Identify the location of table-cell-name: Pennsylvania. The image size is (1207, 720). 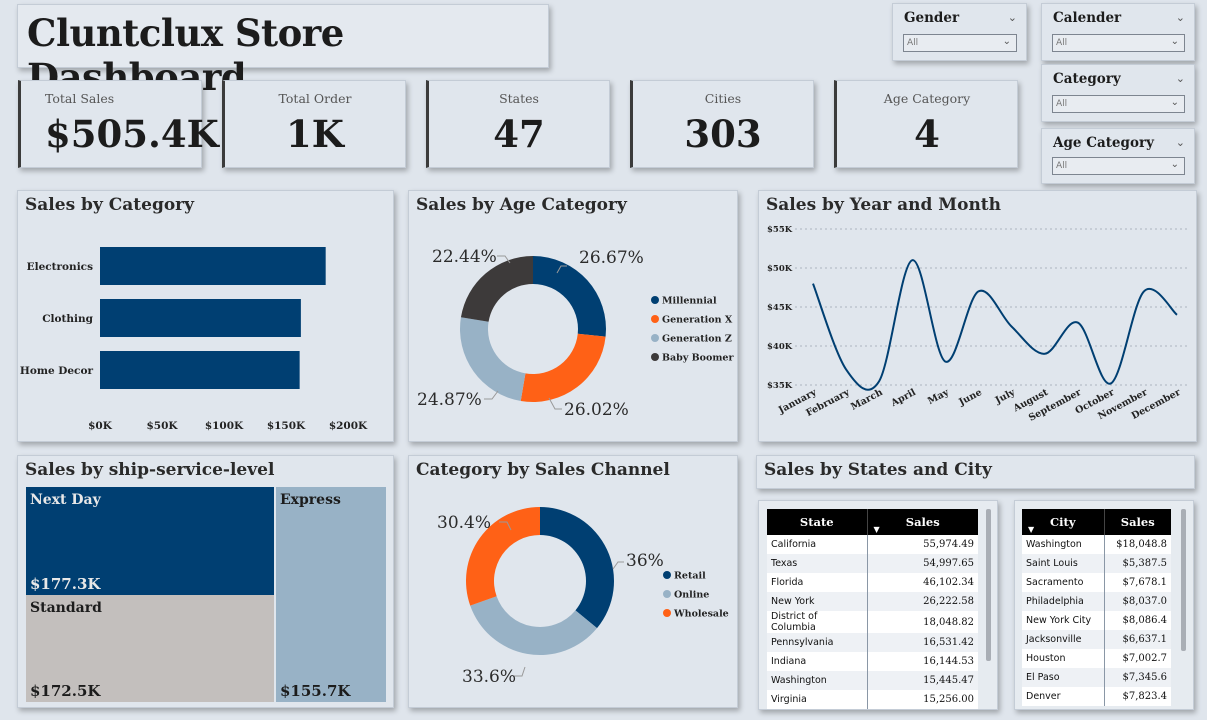
(817, 642).